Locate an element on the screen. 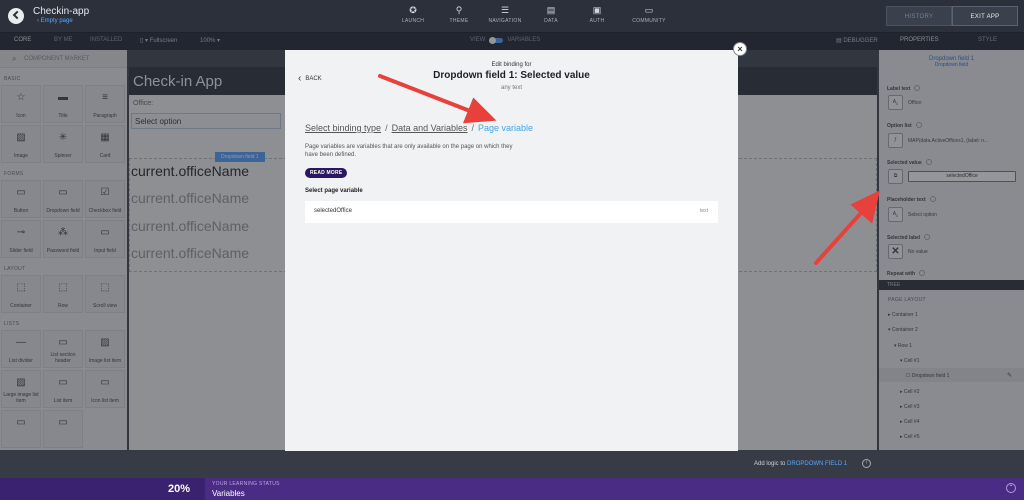  history-button: HISTORY is located at coordinates (919, 16).